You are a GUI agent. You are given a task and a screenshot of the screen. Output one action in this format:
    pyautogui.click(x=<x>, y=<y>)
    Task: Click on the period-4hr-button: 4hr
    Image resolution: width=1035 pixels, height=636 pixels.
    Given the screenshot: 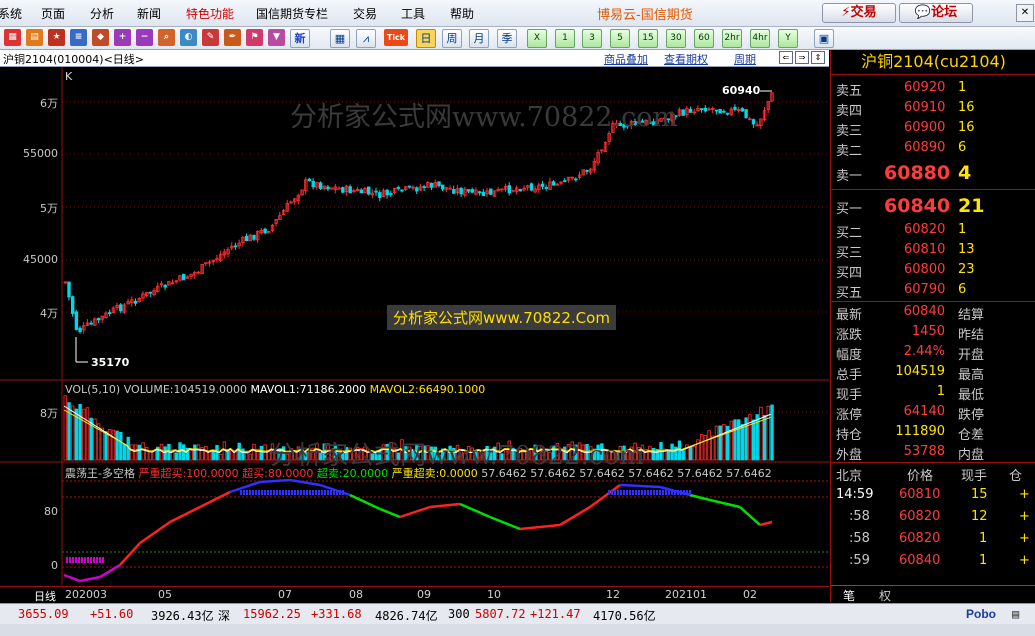 What is the action you would take?
    pyautogui.click(x=760, y=38)
    